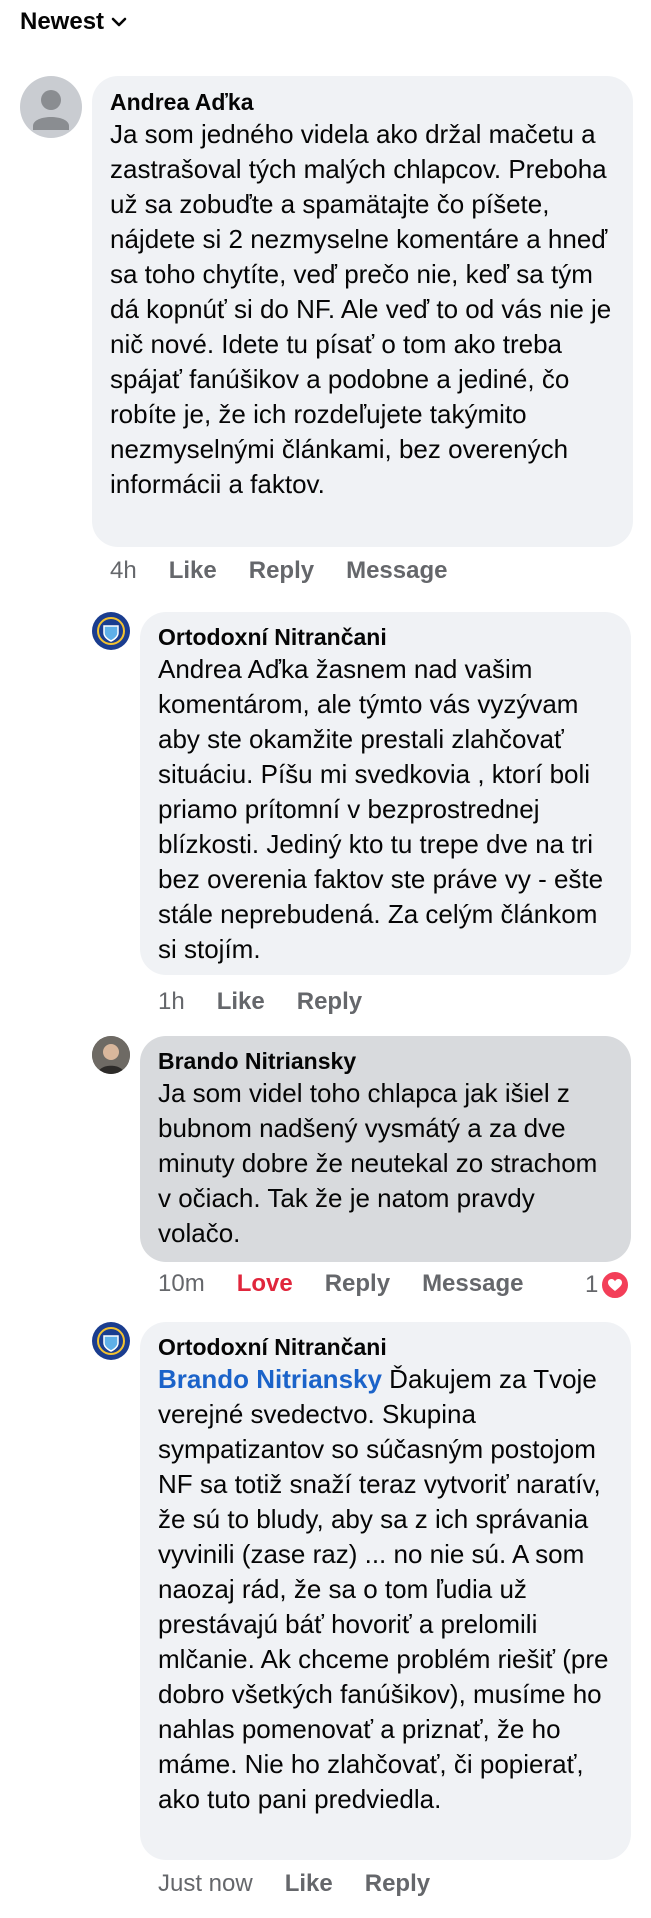 This screenshot has width=651, height=1918. I want to click on comment-author: Brando Nitriansky, so click(385, 1061).